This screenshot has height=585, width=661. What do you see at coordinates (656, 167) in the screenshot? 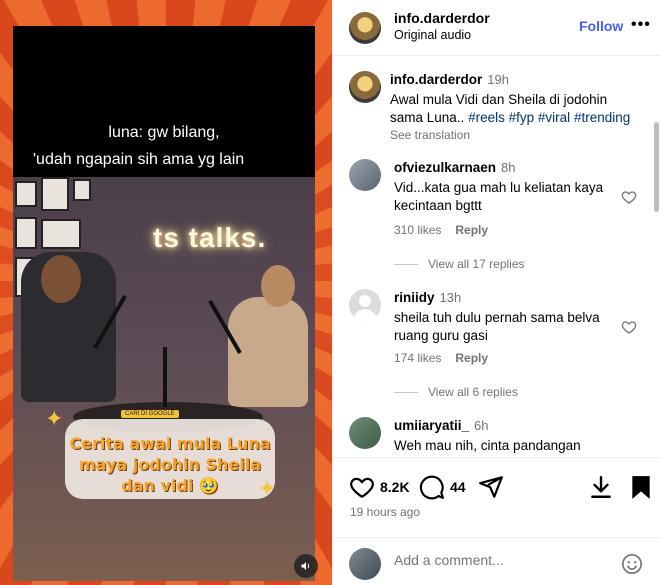
I see `comments-scrollbar` at bounding box center [656, 167].